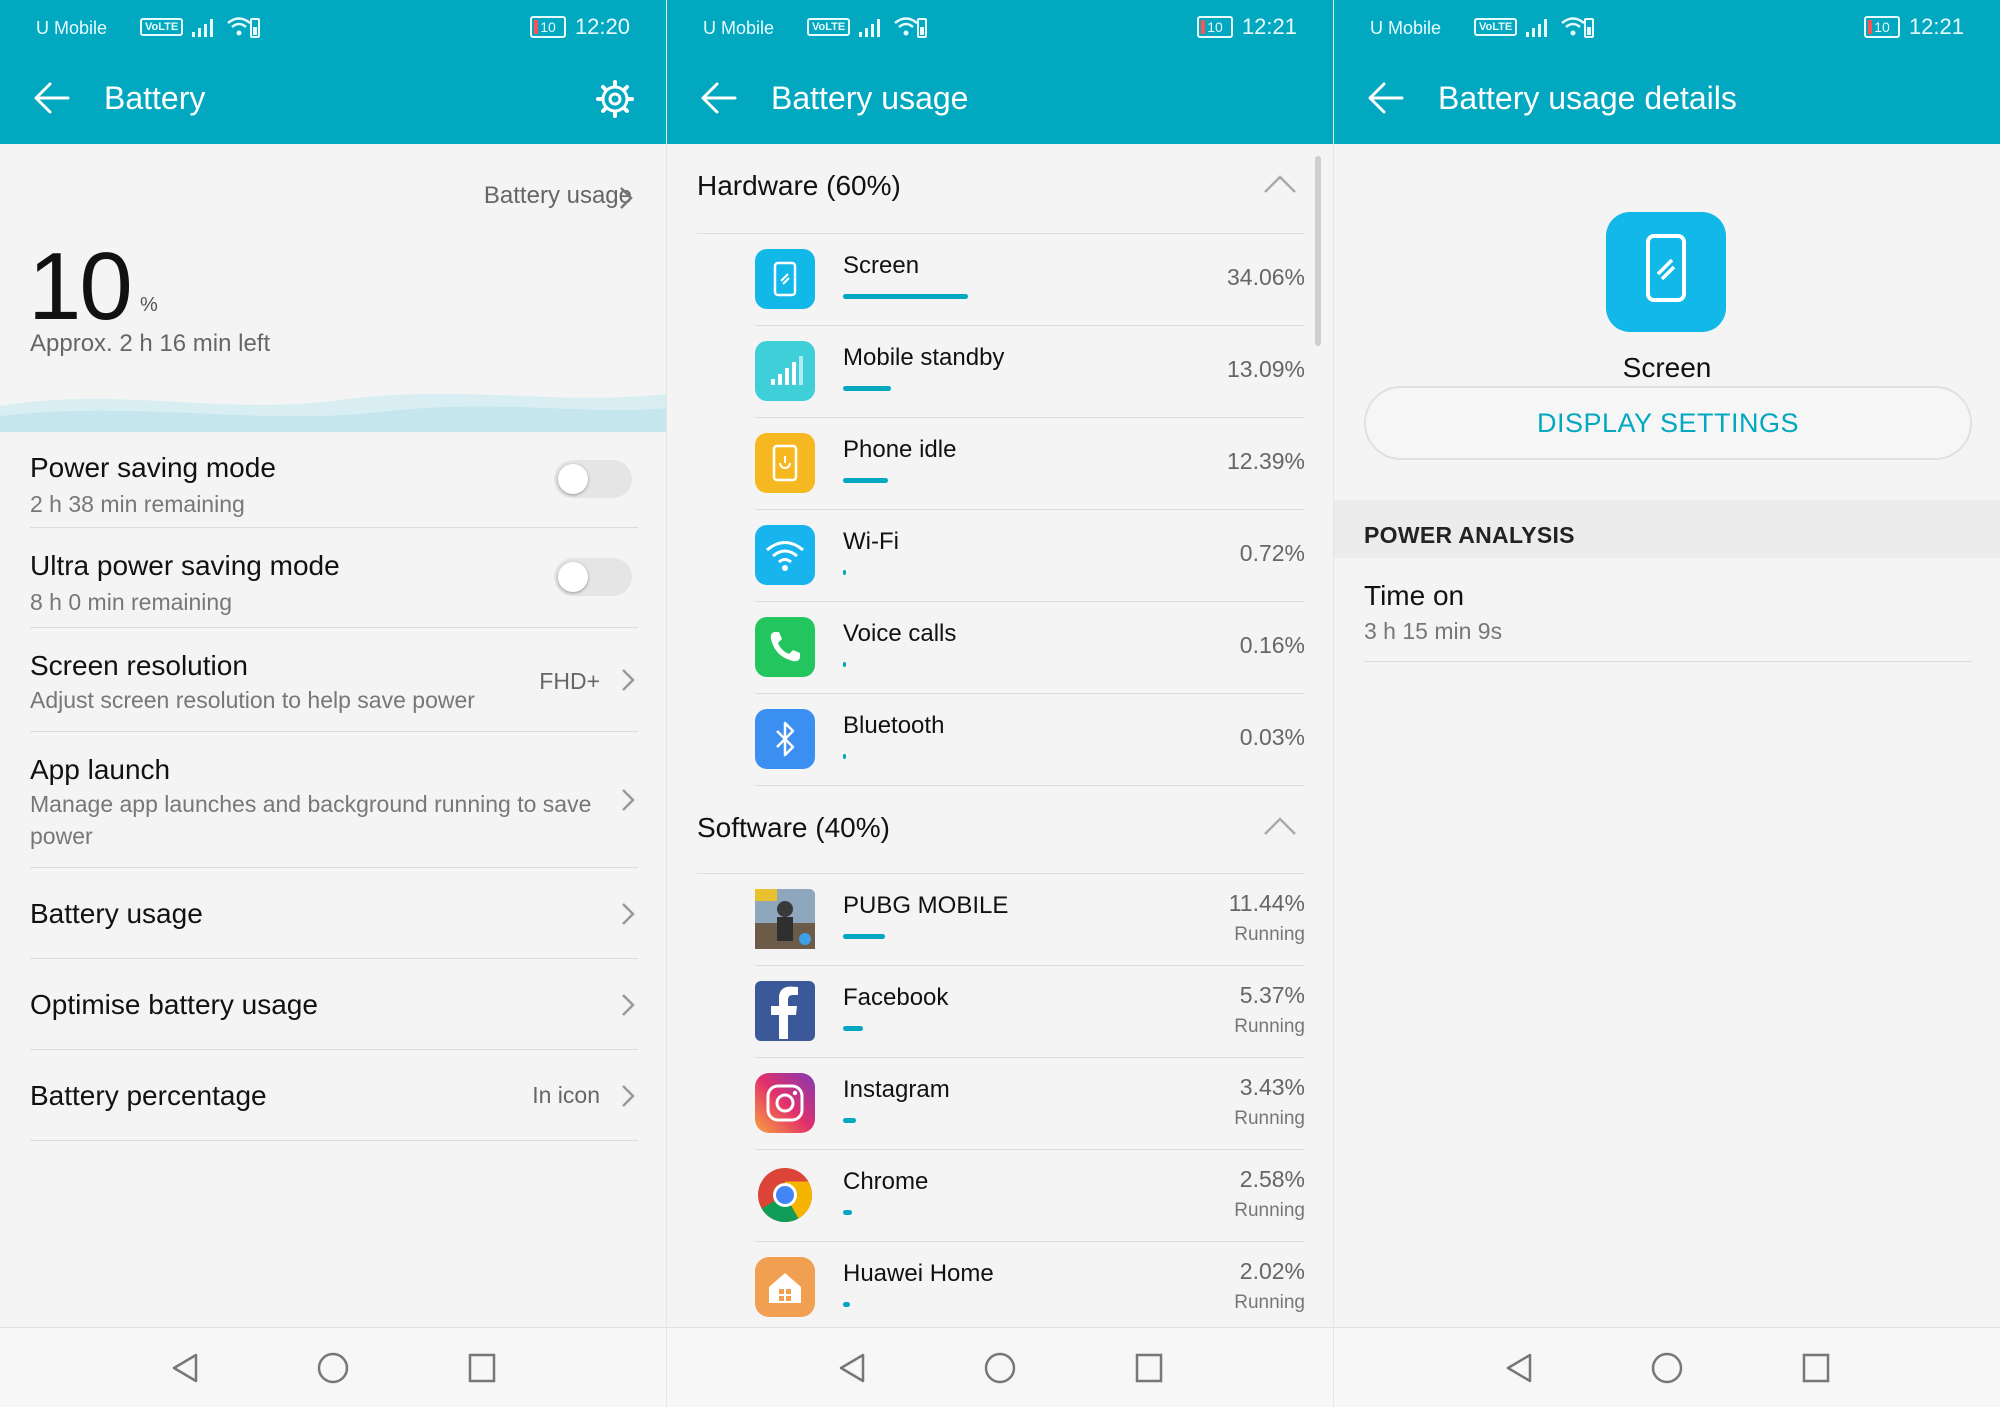 The height and width of the screenshot is (1407, 2000). What do you see at coordinates (1030, 648) in the screenshot?
I see `usage-item-voice-calls: Voice calls 0.16%` at bounding box center [1030, 648].